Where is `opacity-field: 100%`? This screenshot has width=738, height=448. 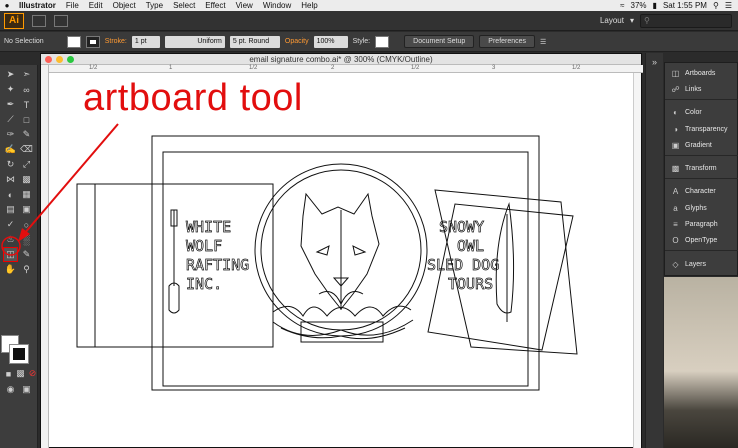 opacity-field: 100% is located at coordinates (330, 41).